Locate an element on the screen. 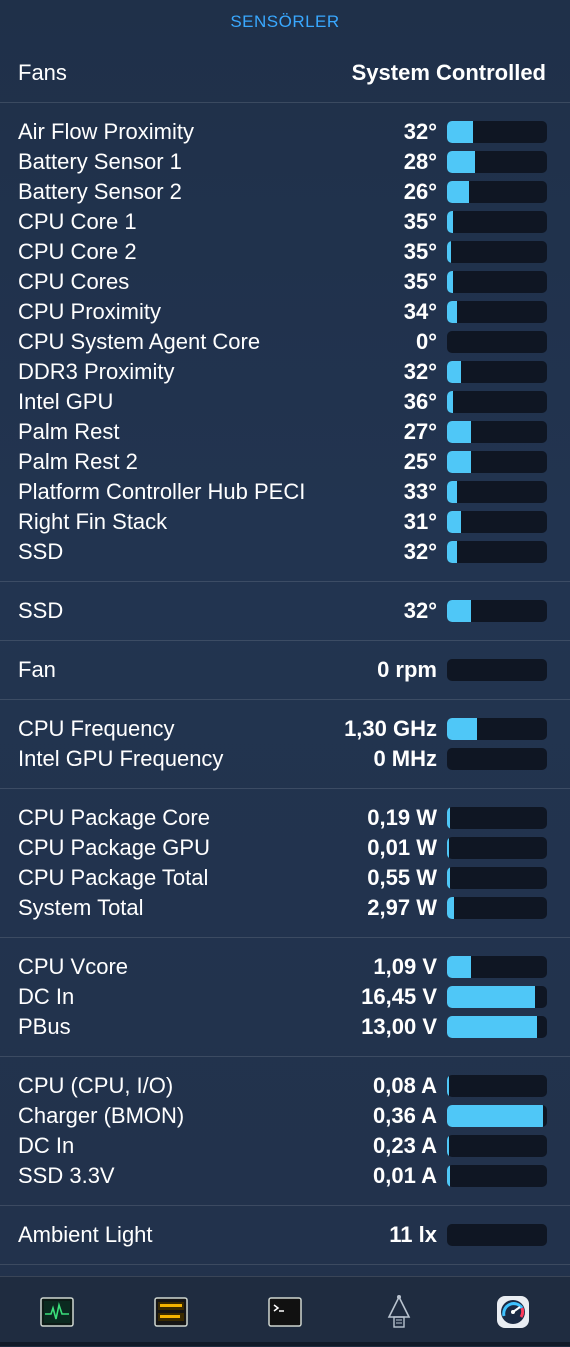 Image resolution: width=570 pixels, height=1347 pixels. sensor-row: CPU Core 2 35° is located at coordinates (285, 252).